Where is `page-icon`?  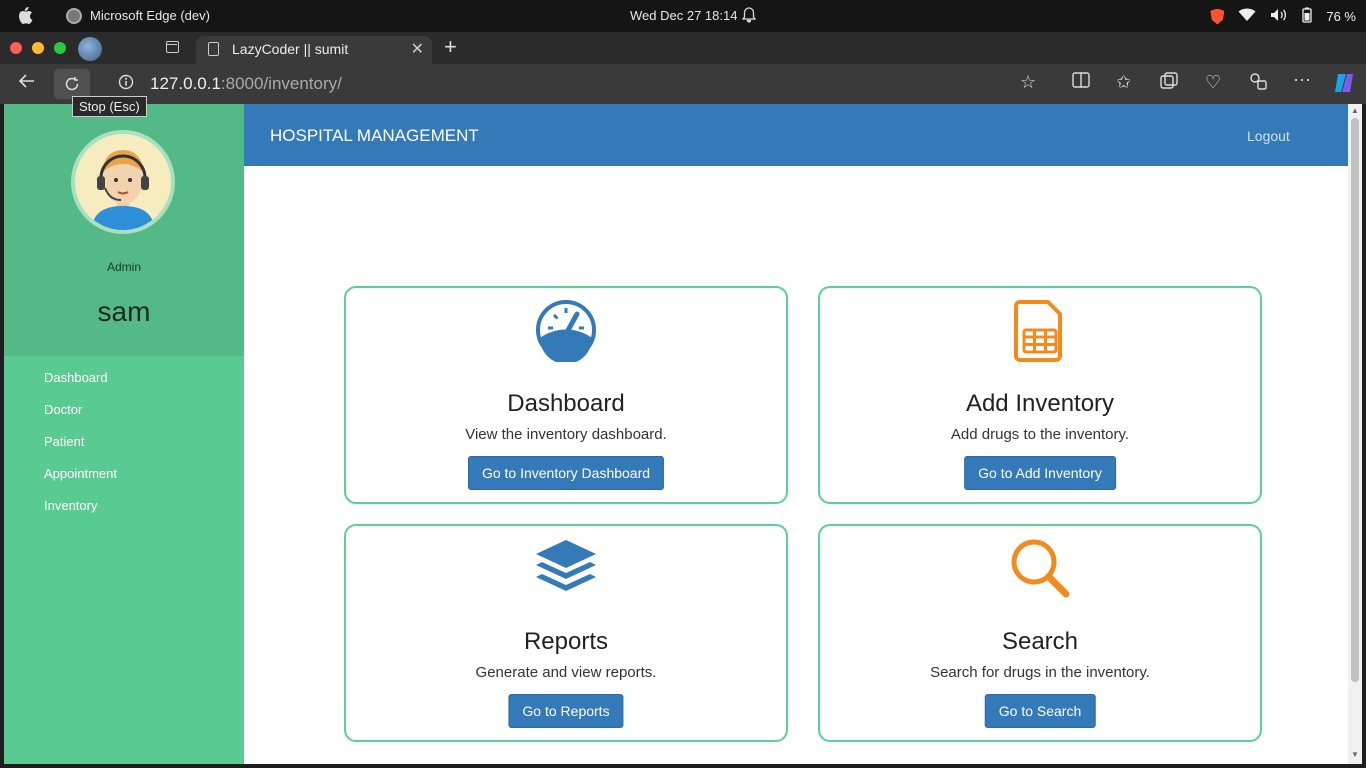 page-icon is located at coordinates (213, 49).